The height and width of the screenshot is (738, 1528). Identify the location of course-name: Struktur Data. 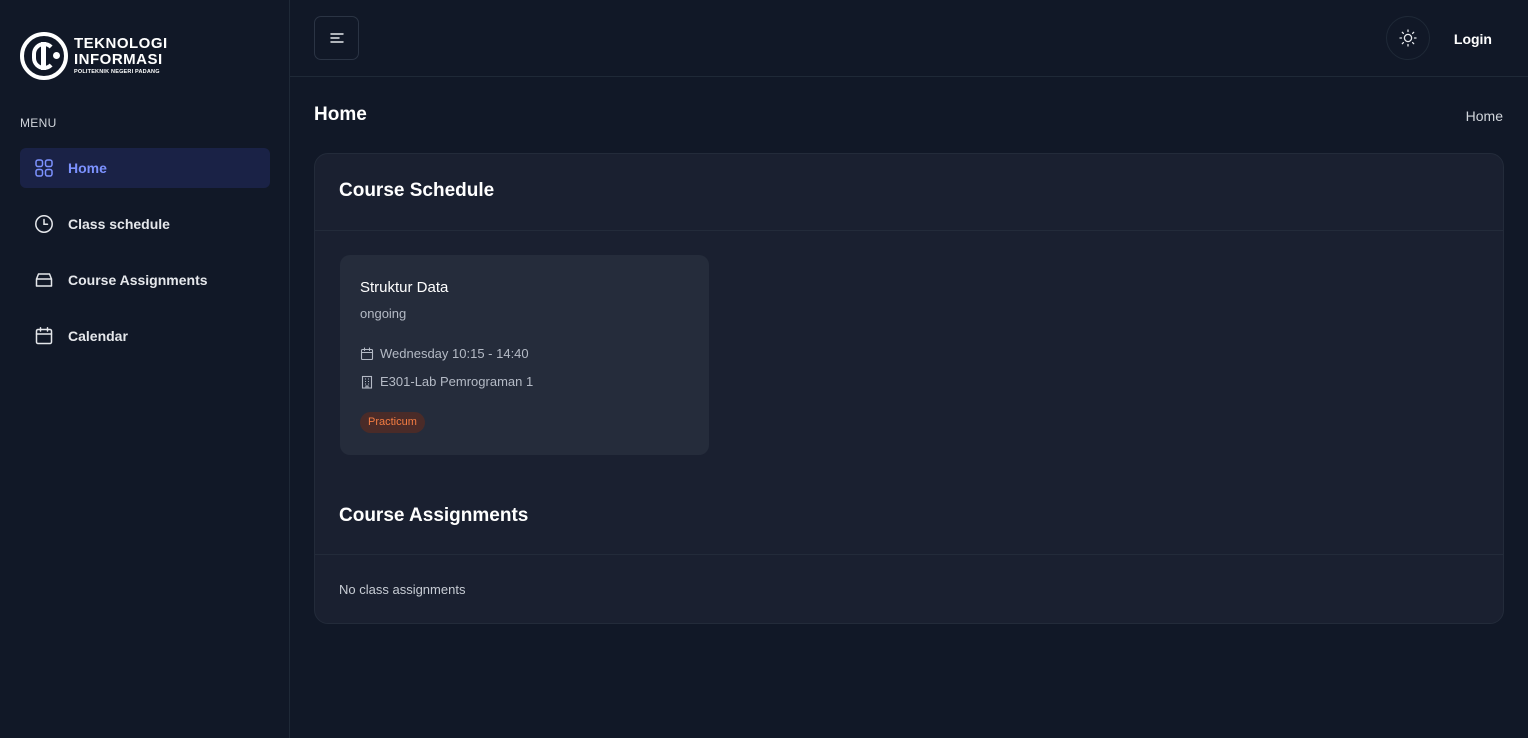
(404, 287).